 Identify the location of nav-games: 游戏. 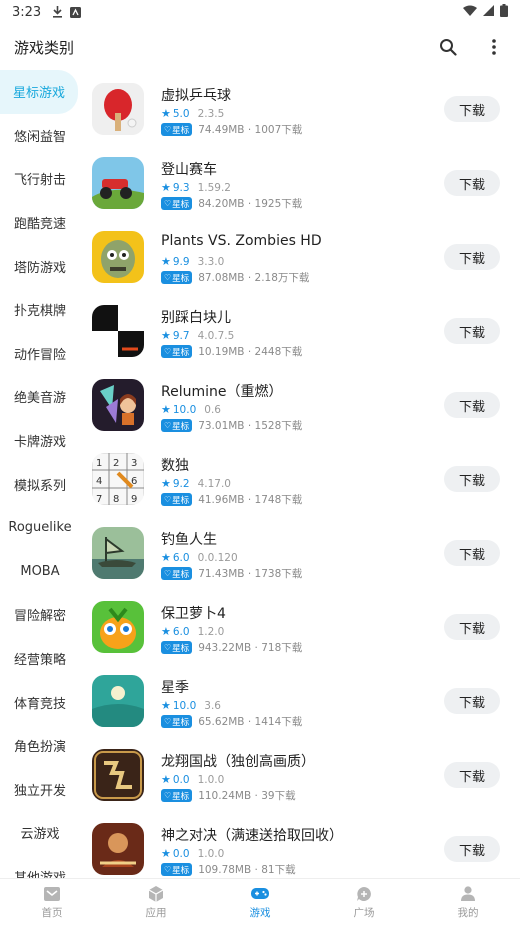
(260, 902).